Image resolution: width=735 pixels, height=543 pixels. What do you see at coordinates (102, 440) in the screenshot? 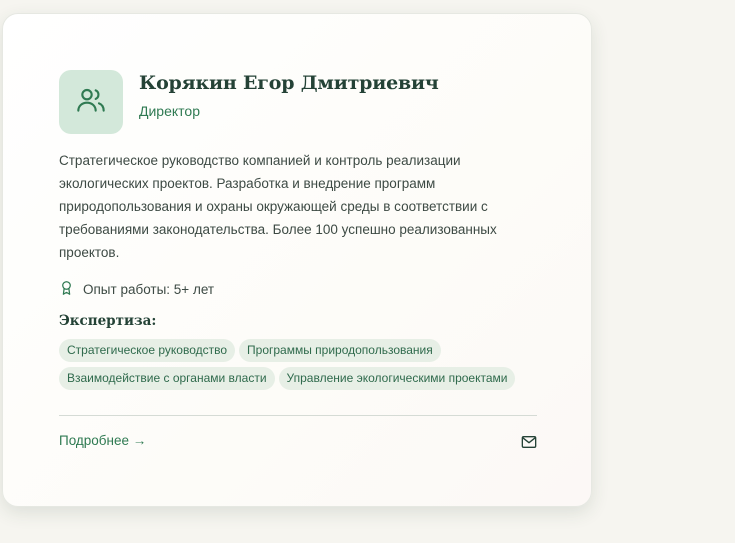
I see `more-link: Подробнее →` at bounding box center [102, 440].